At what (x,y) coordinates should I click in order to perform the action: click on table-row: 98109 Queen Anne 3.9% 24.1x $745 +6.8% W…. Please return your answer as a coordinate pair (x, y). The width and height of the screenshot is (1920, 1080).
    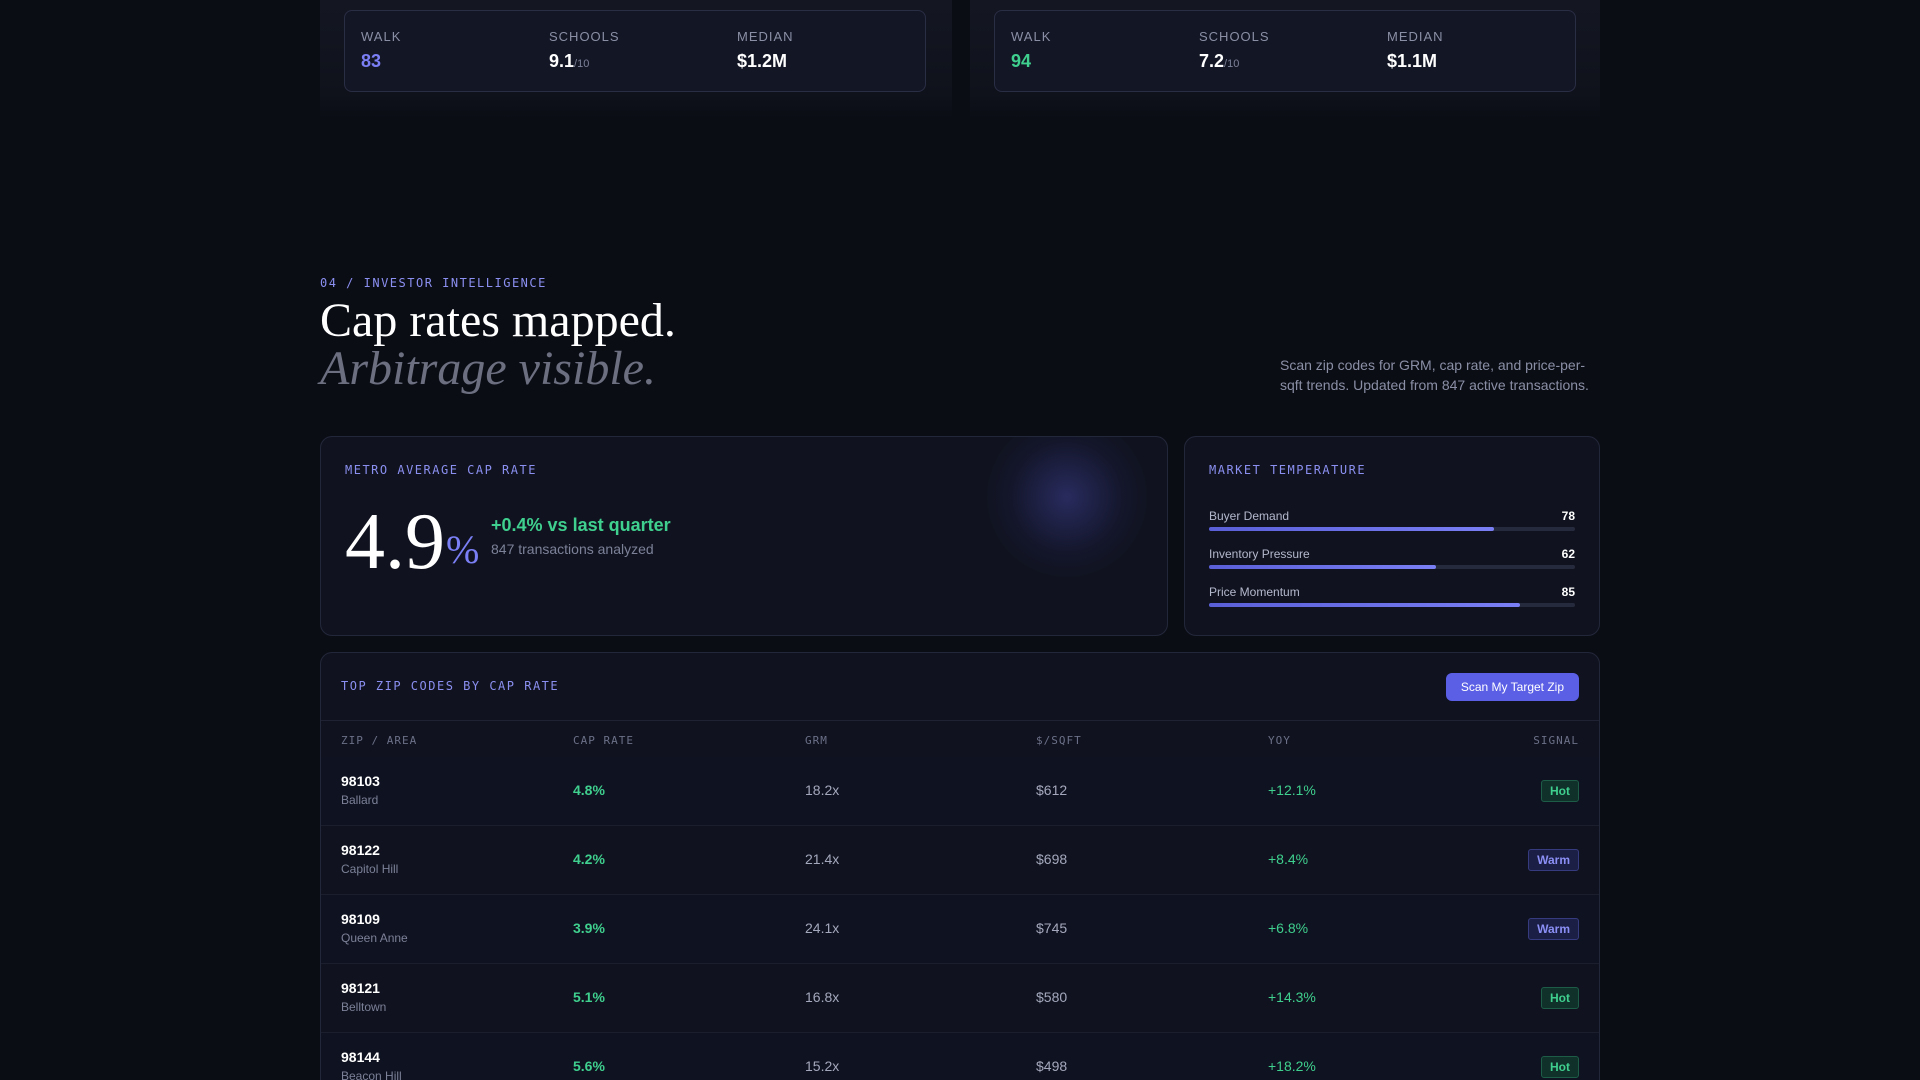
    Looking at the image, I should click on (960, 929).